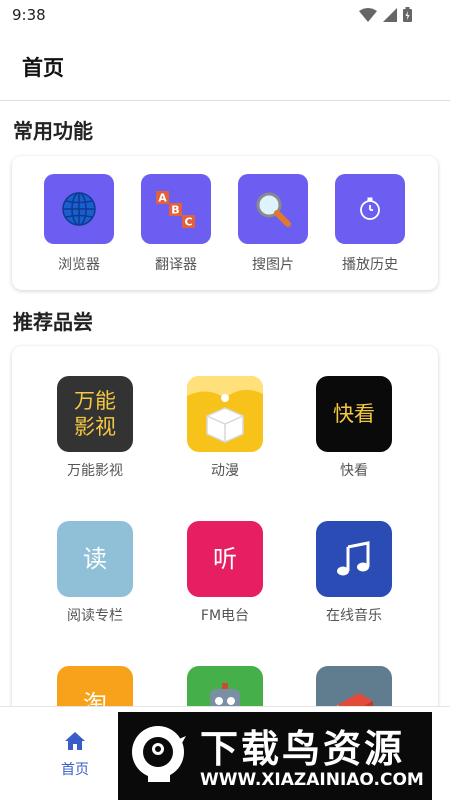 The width and height of the screenshot is (450, 800). I want to click on image-search-shortcut: 搜图片, so click(273, 224).